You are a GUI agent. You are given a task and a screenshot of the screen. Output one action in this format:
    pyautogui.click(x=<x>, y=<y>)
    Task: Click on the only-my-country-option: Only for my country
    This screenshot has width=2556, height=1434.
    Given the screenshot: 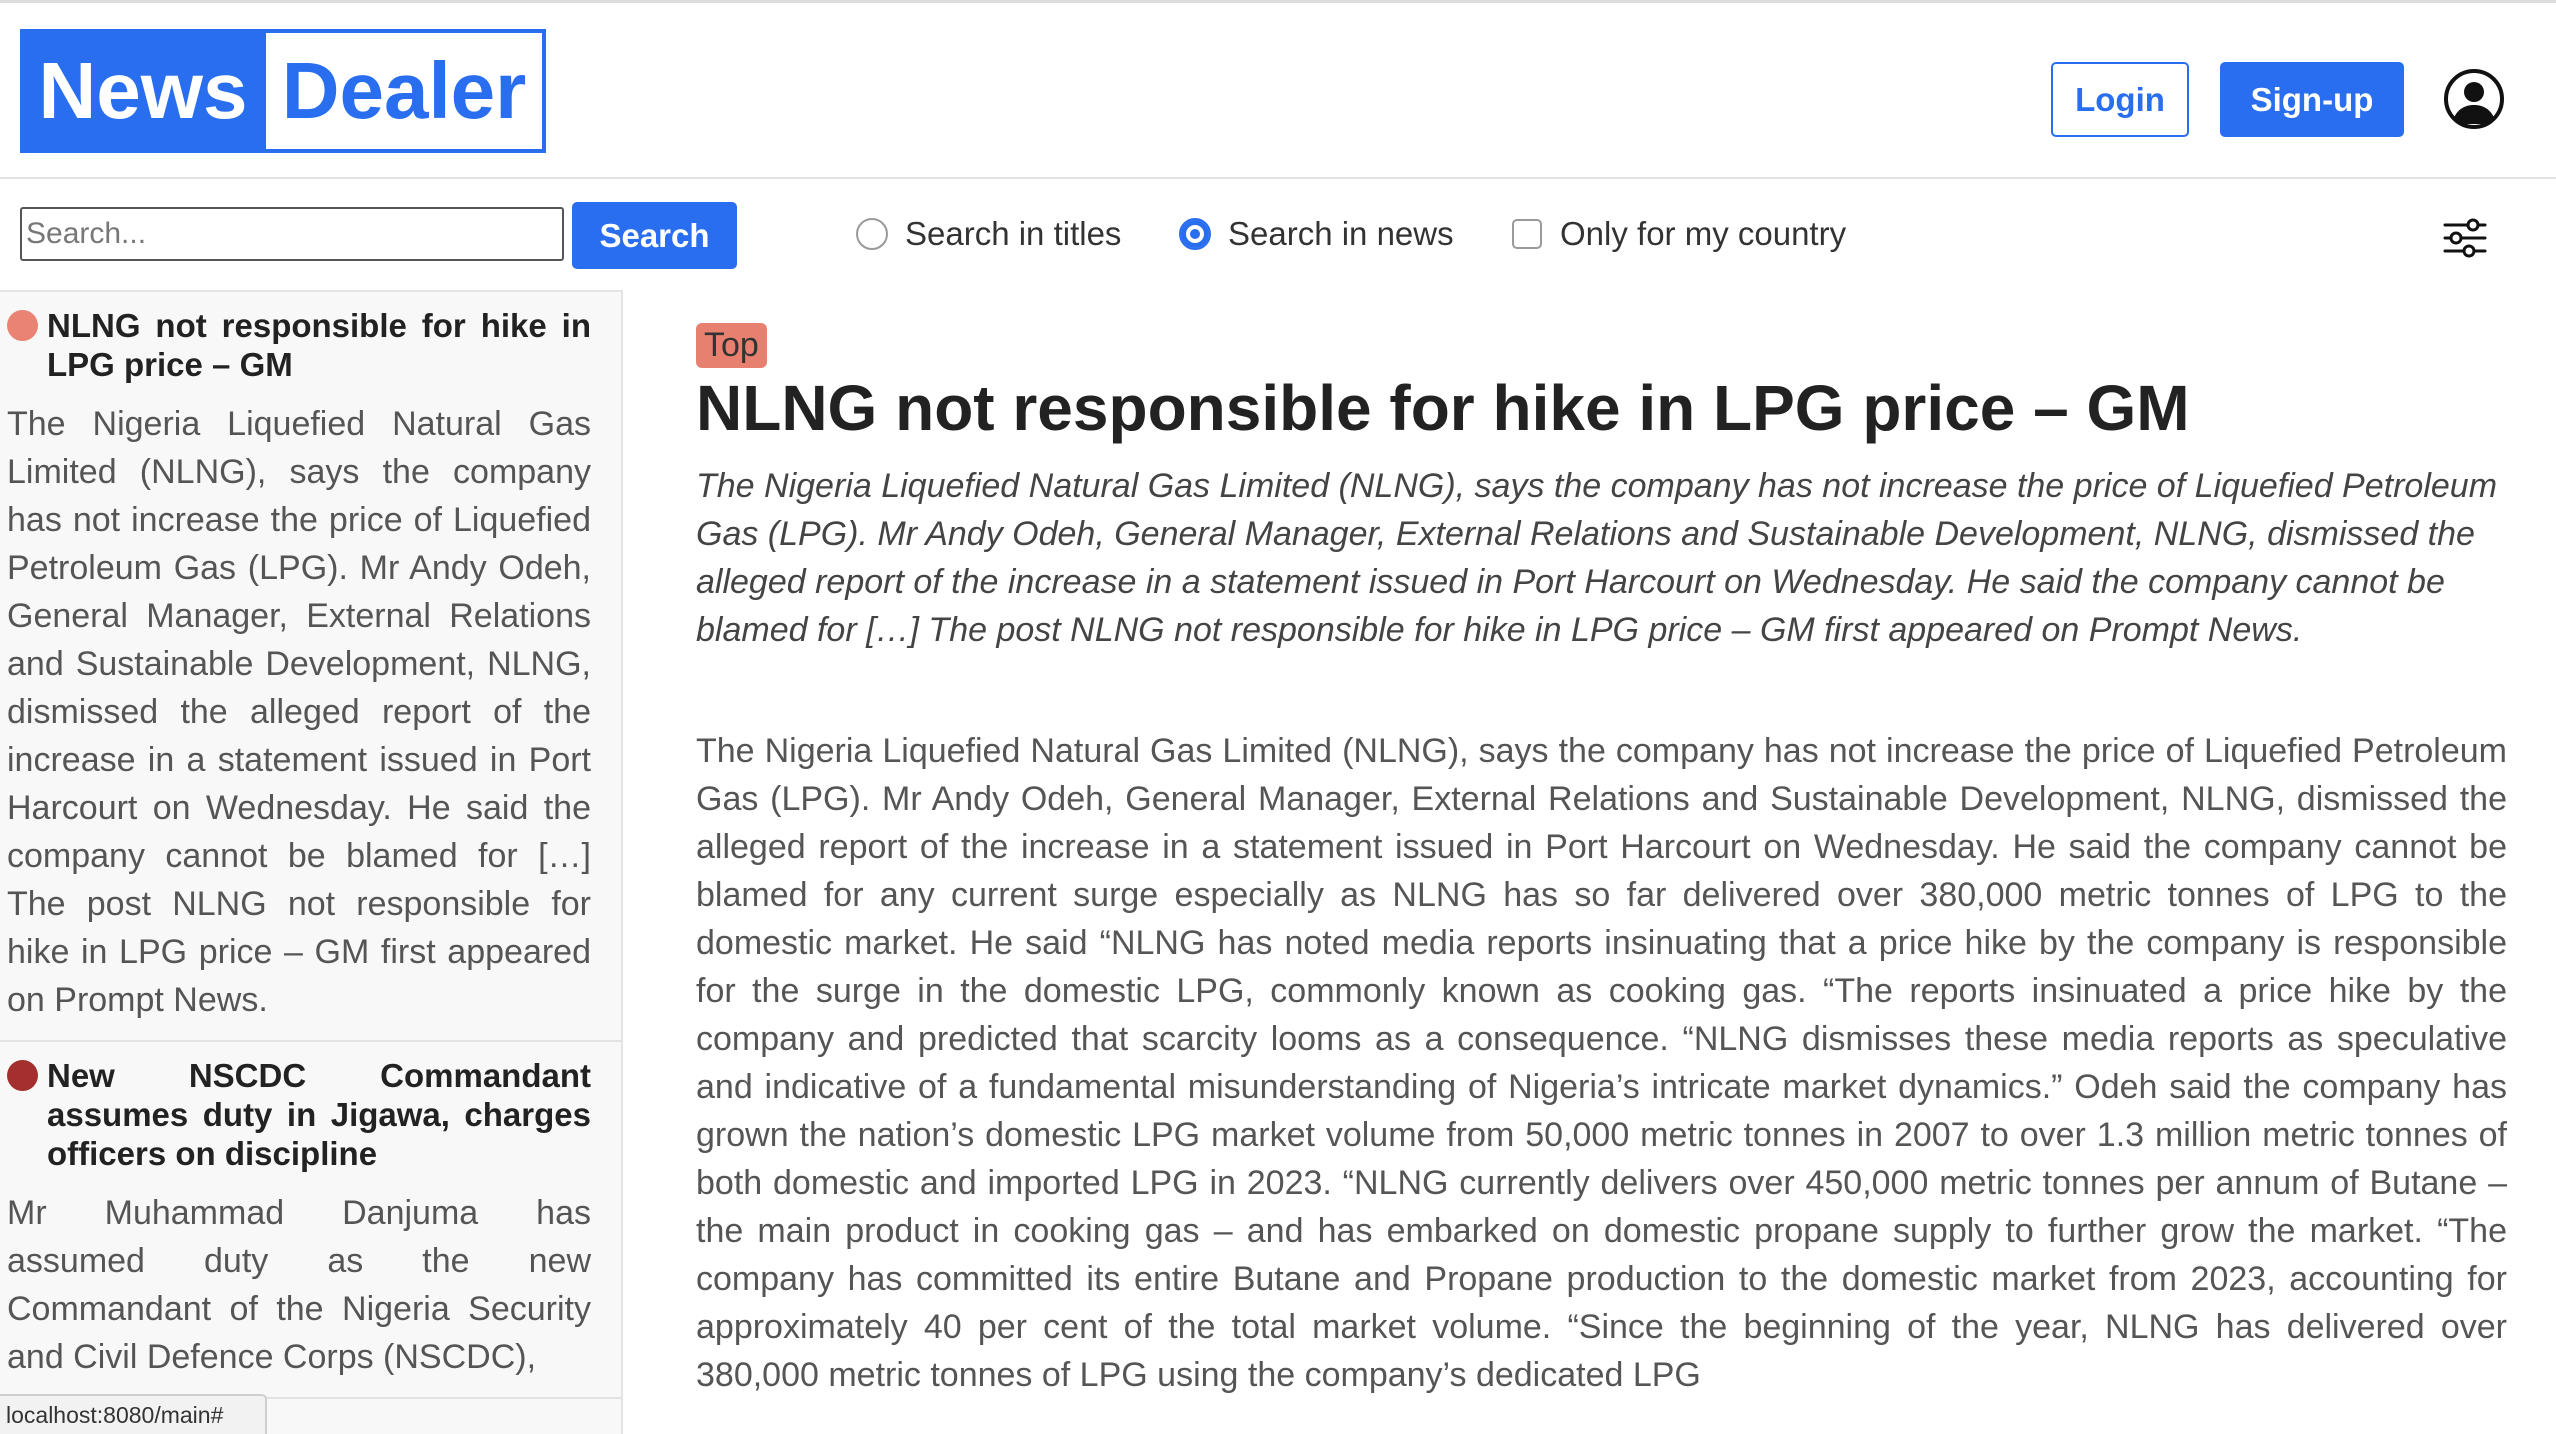 What is the action you would take?
    pyautogui.click(x=1679, y=234)
    